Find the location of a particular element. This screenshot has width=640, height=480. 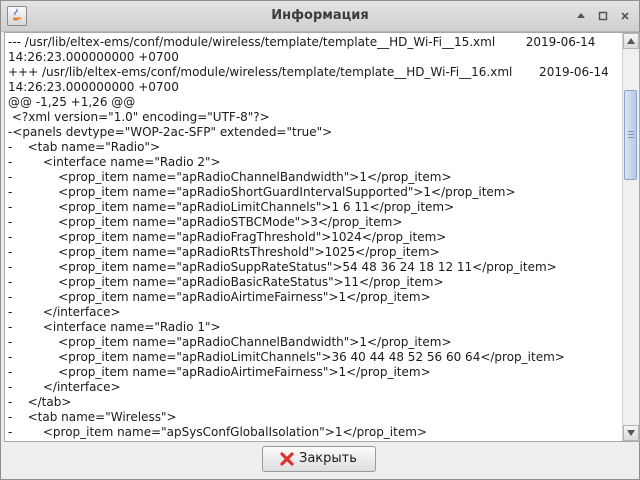

scroll-up-button is located at coordinates (631, 41).